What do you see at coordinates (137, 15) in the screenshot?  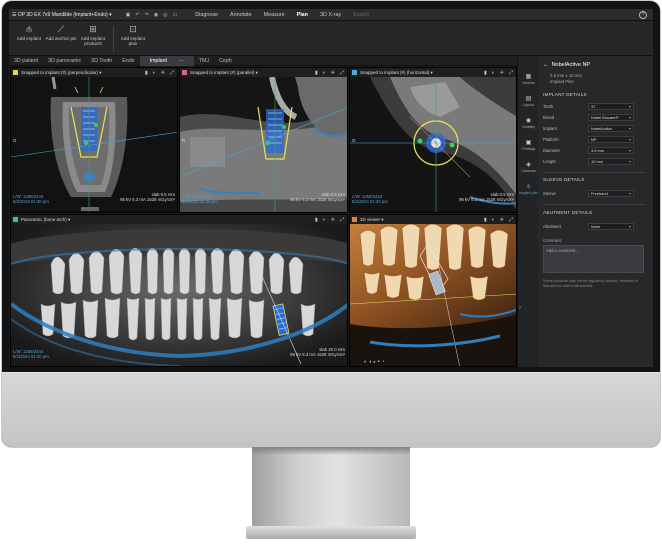 I see `undo-icon: ↶` at bounding box center [137, 15].